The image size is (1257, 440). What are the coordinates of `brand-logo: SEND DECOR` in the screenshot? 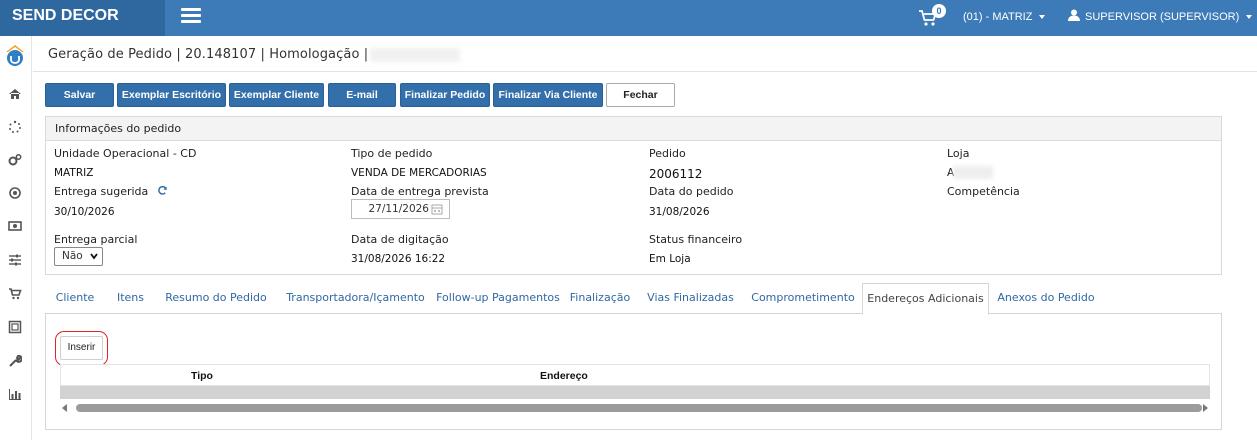 It's located at (82, 18).